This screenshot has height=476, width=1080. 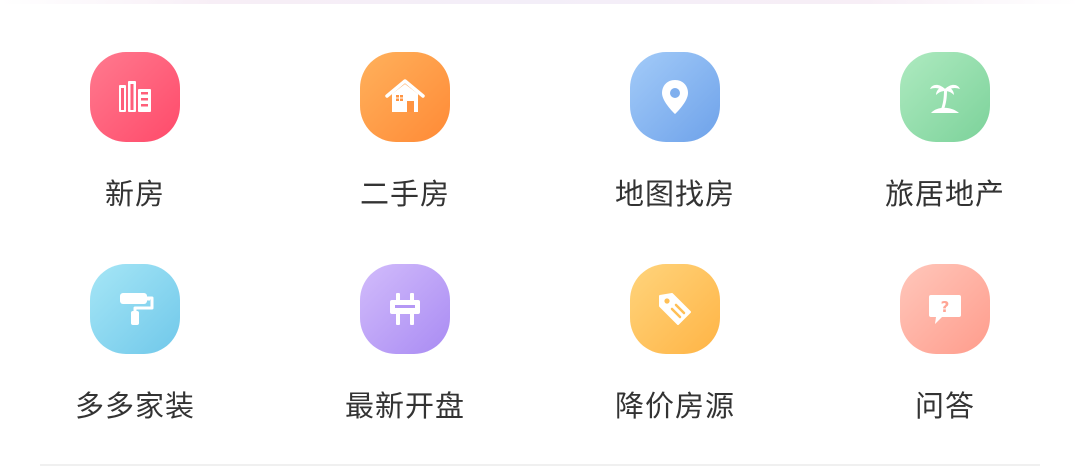 I want to click on building-icon, so click(x=135, y=97).